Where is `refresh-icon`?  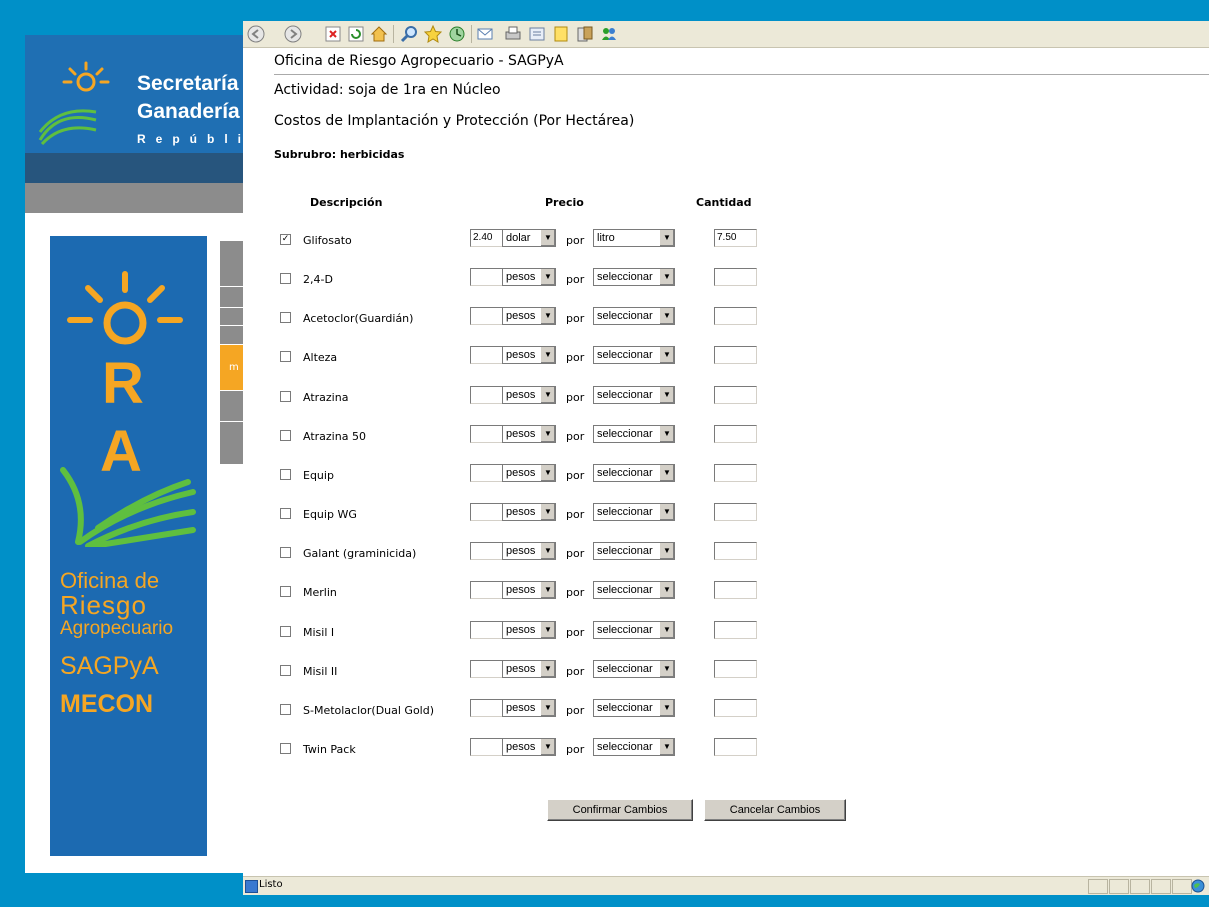 refresh-icon is located at coordinates (356, 34).